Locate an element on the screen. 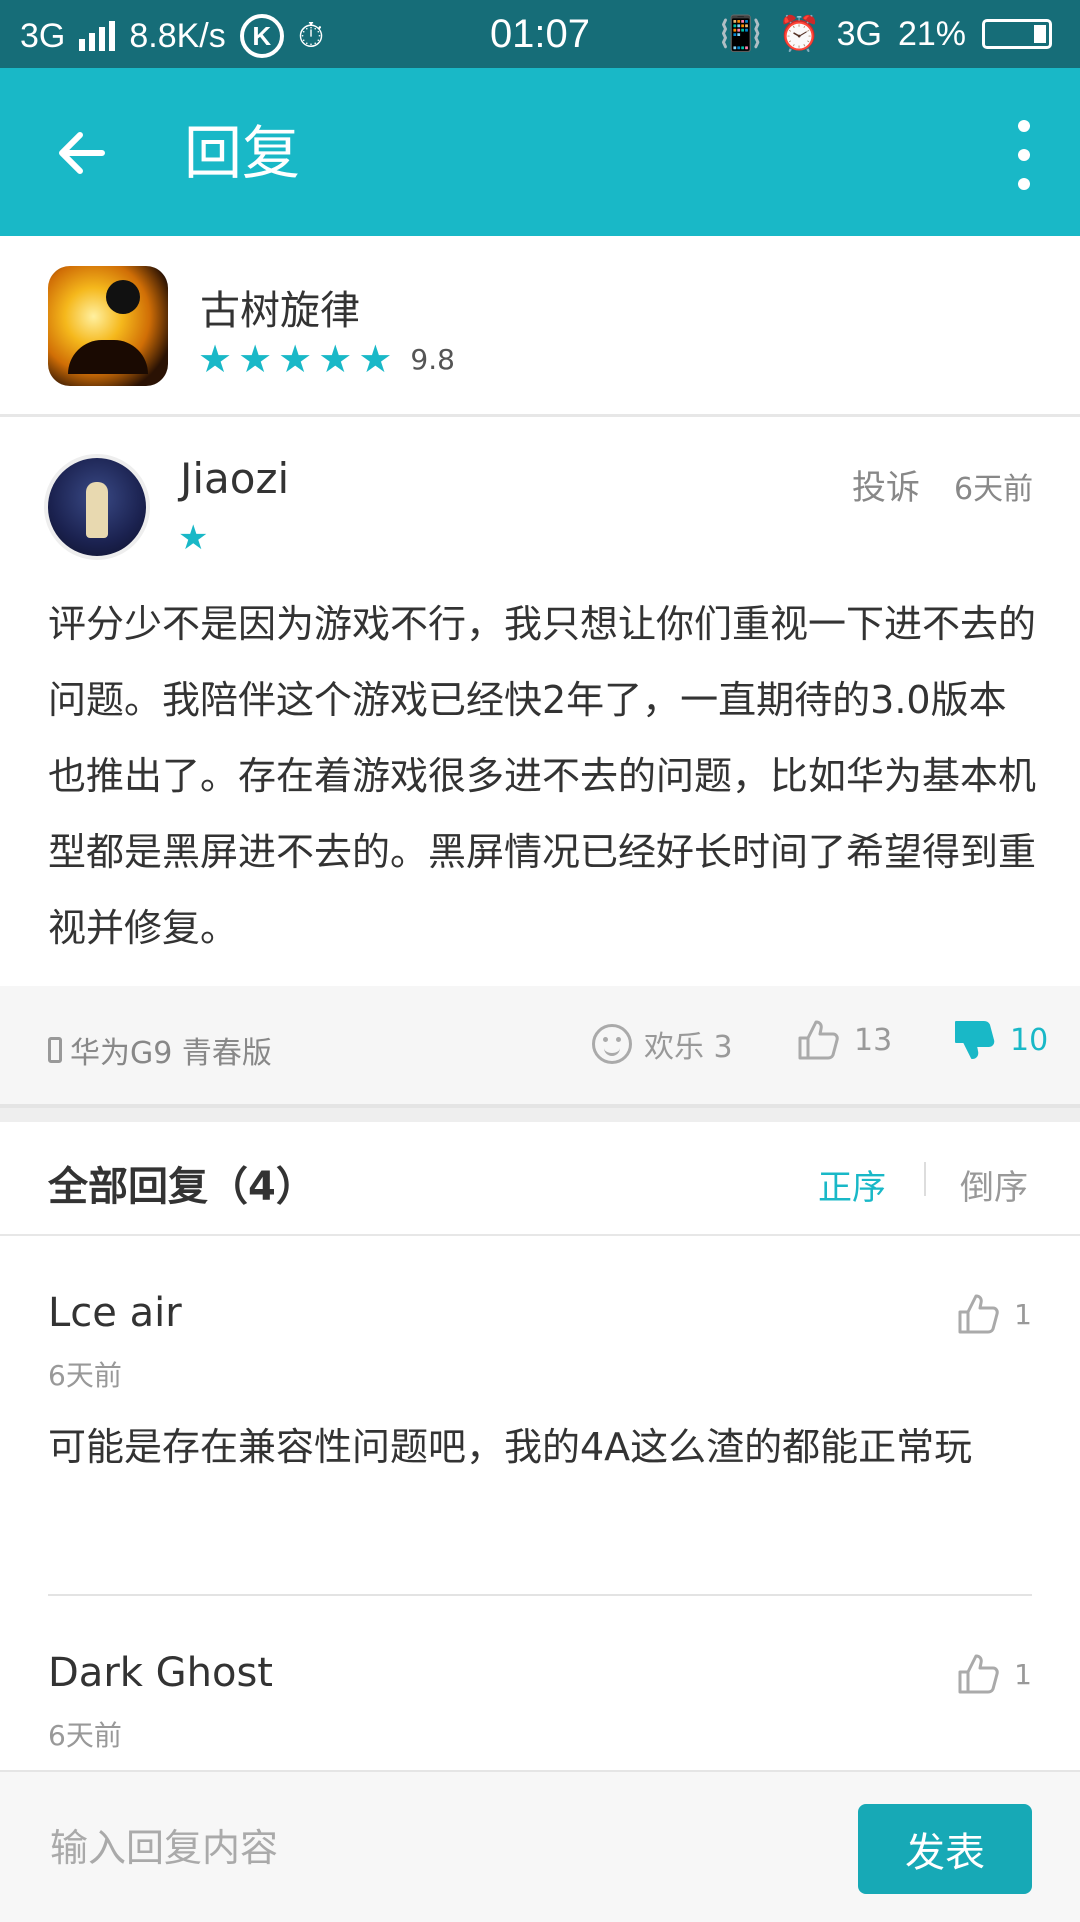 The width and height of the screenshot is (1080, 1922). app-info-card: 古树旋律 ★ ★ ★ ★ ★ 9.8 is located at coordinates (540, 326).